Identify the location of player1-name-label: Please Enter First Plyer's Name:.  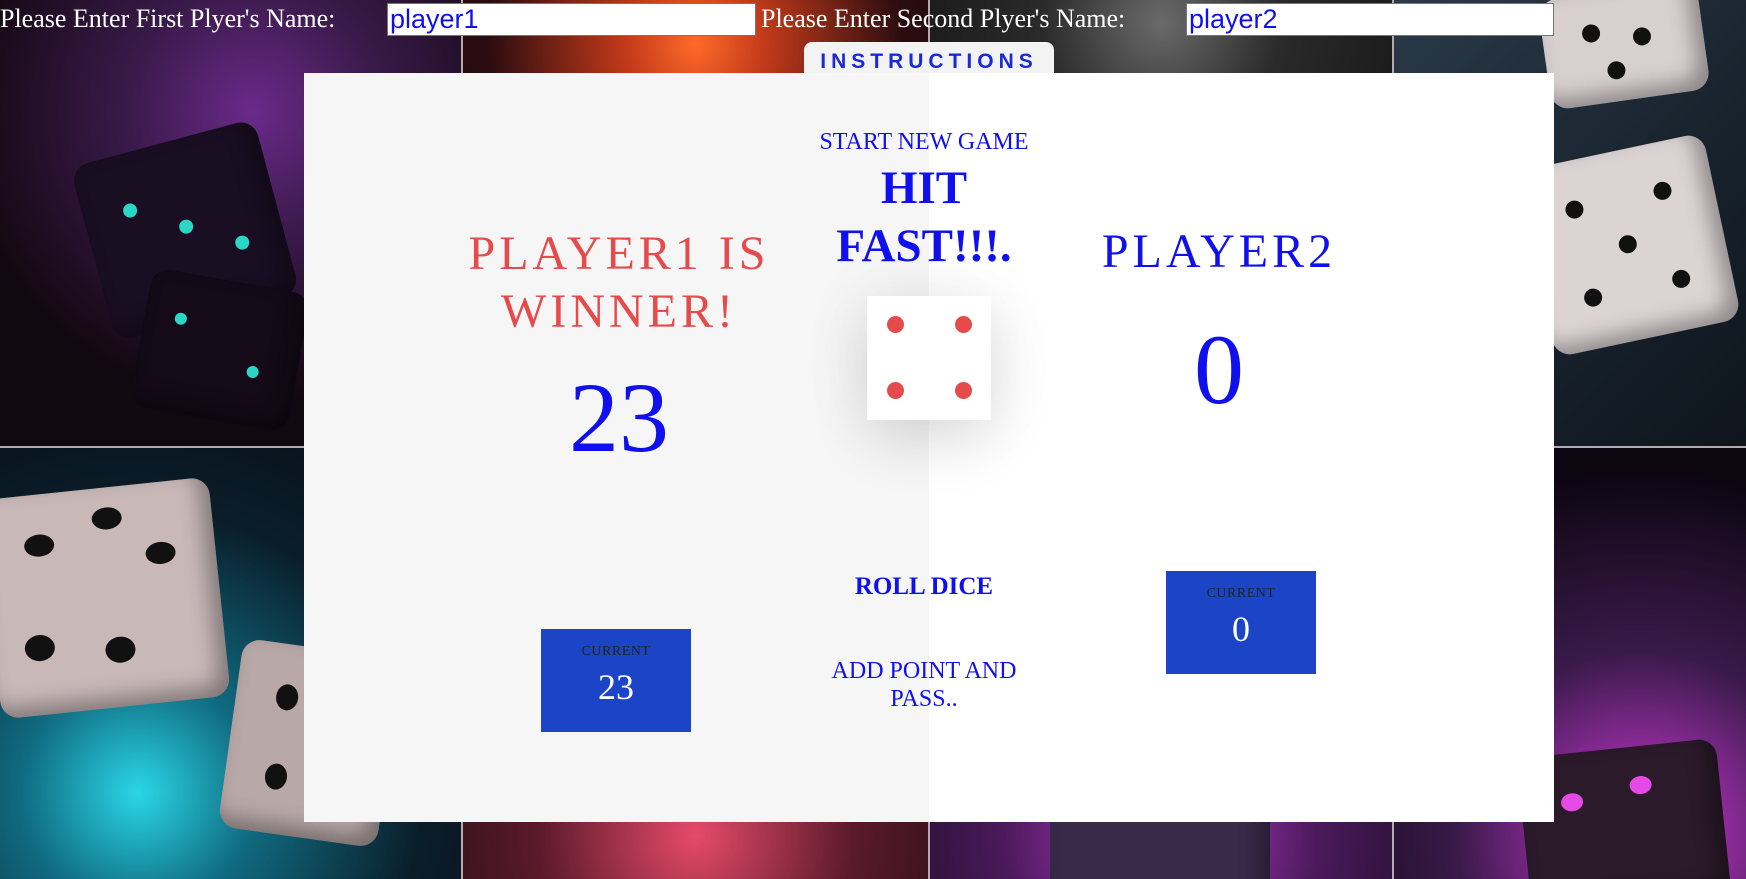
(168, 18).